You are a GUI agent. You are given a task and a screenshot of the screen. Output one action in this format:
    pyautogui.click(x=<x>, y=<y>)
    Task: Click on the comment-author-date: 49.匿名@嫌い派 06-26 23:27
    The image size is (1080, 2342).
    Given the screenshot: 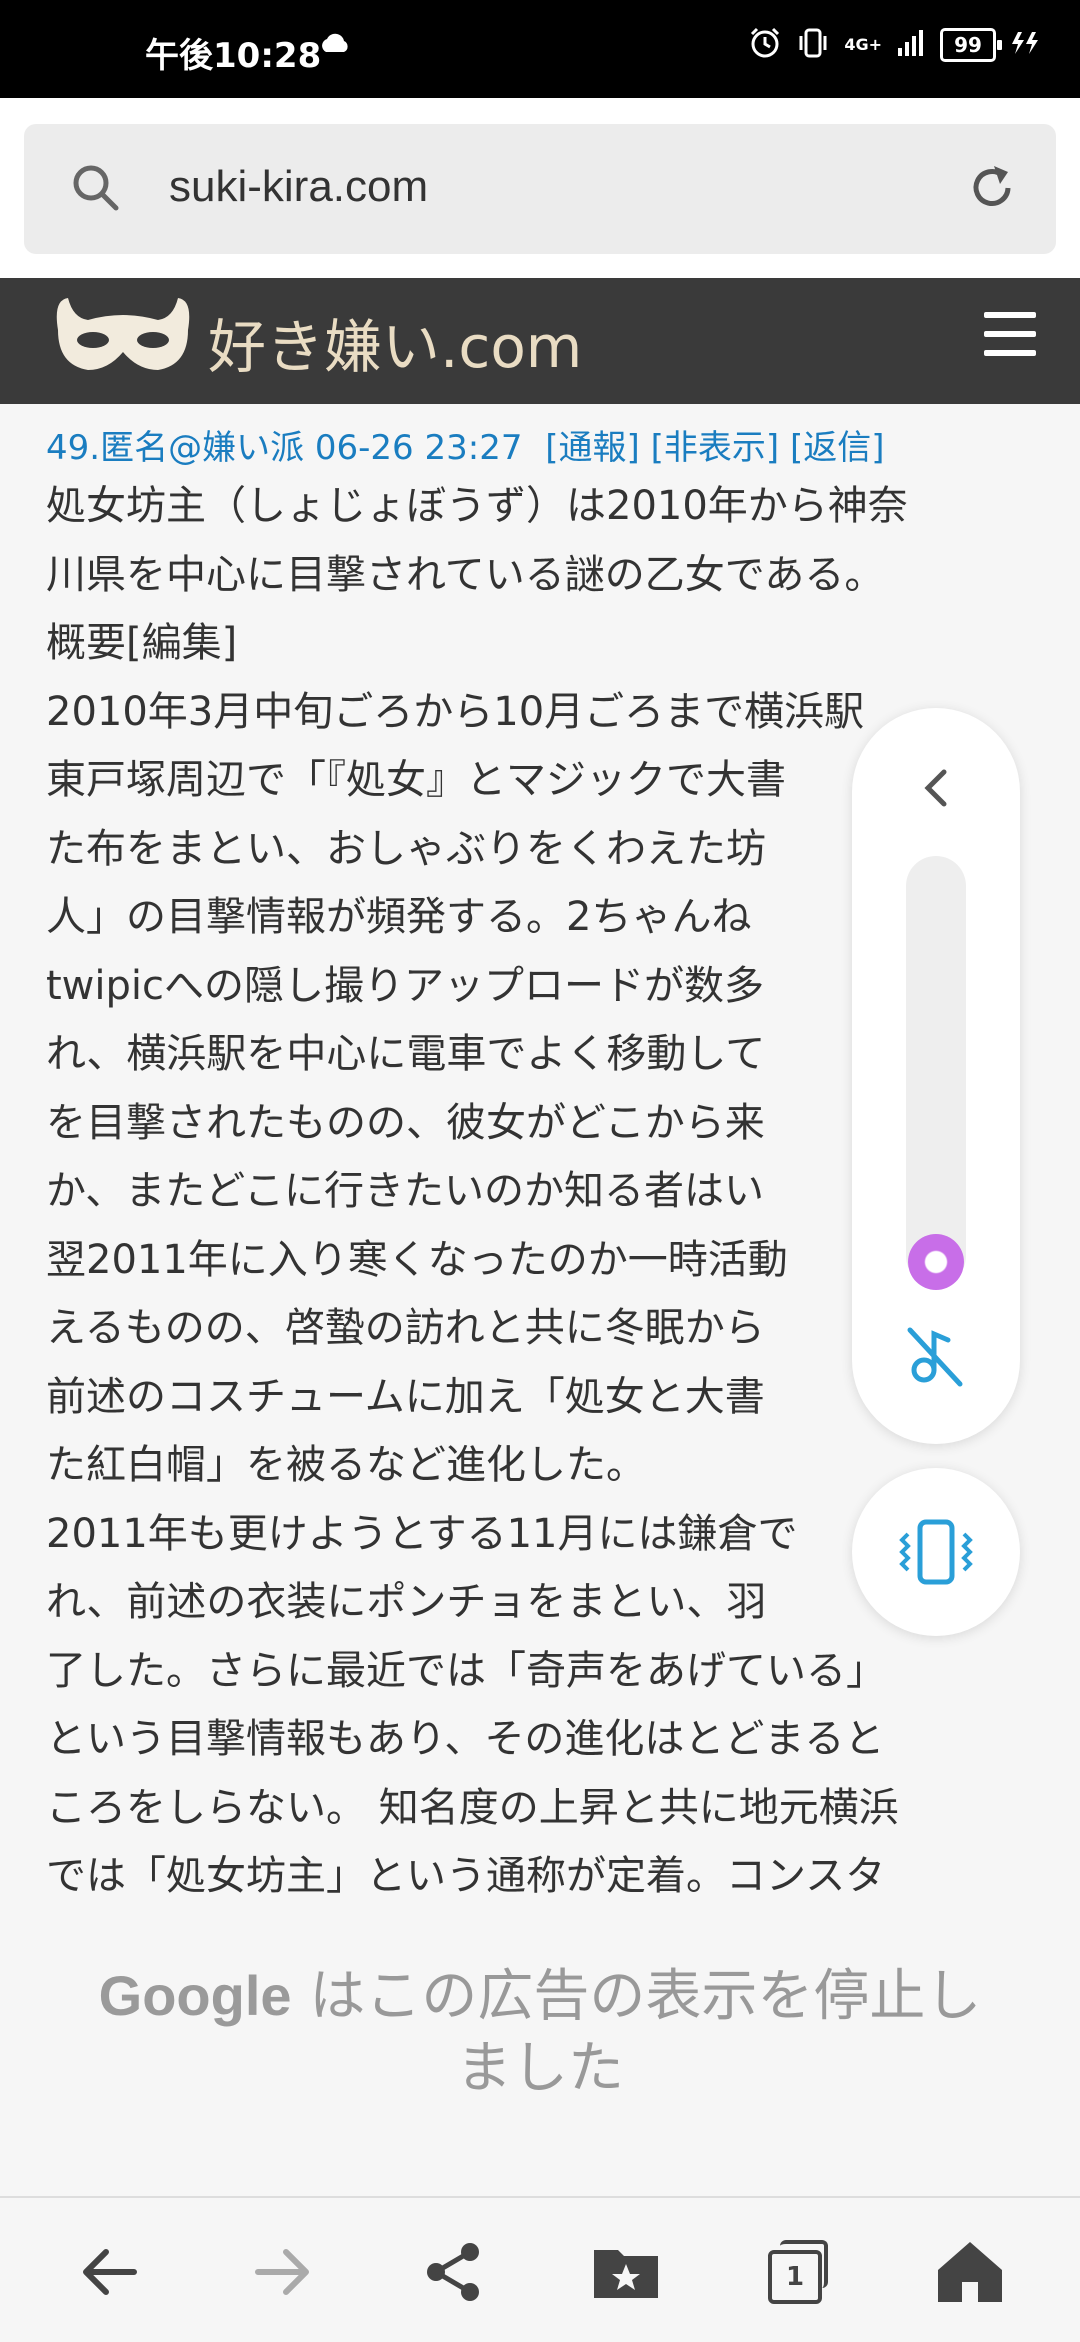 What is the action you would take?
    pyautogui.click(x=284, y=448)
    